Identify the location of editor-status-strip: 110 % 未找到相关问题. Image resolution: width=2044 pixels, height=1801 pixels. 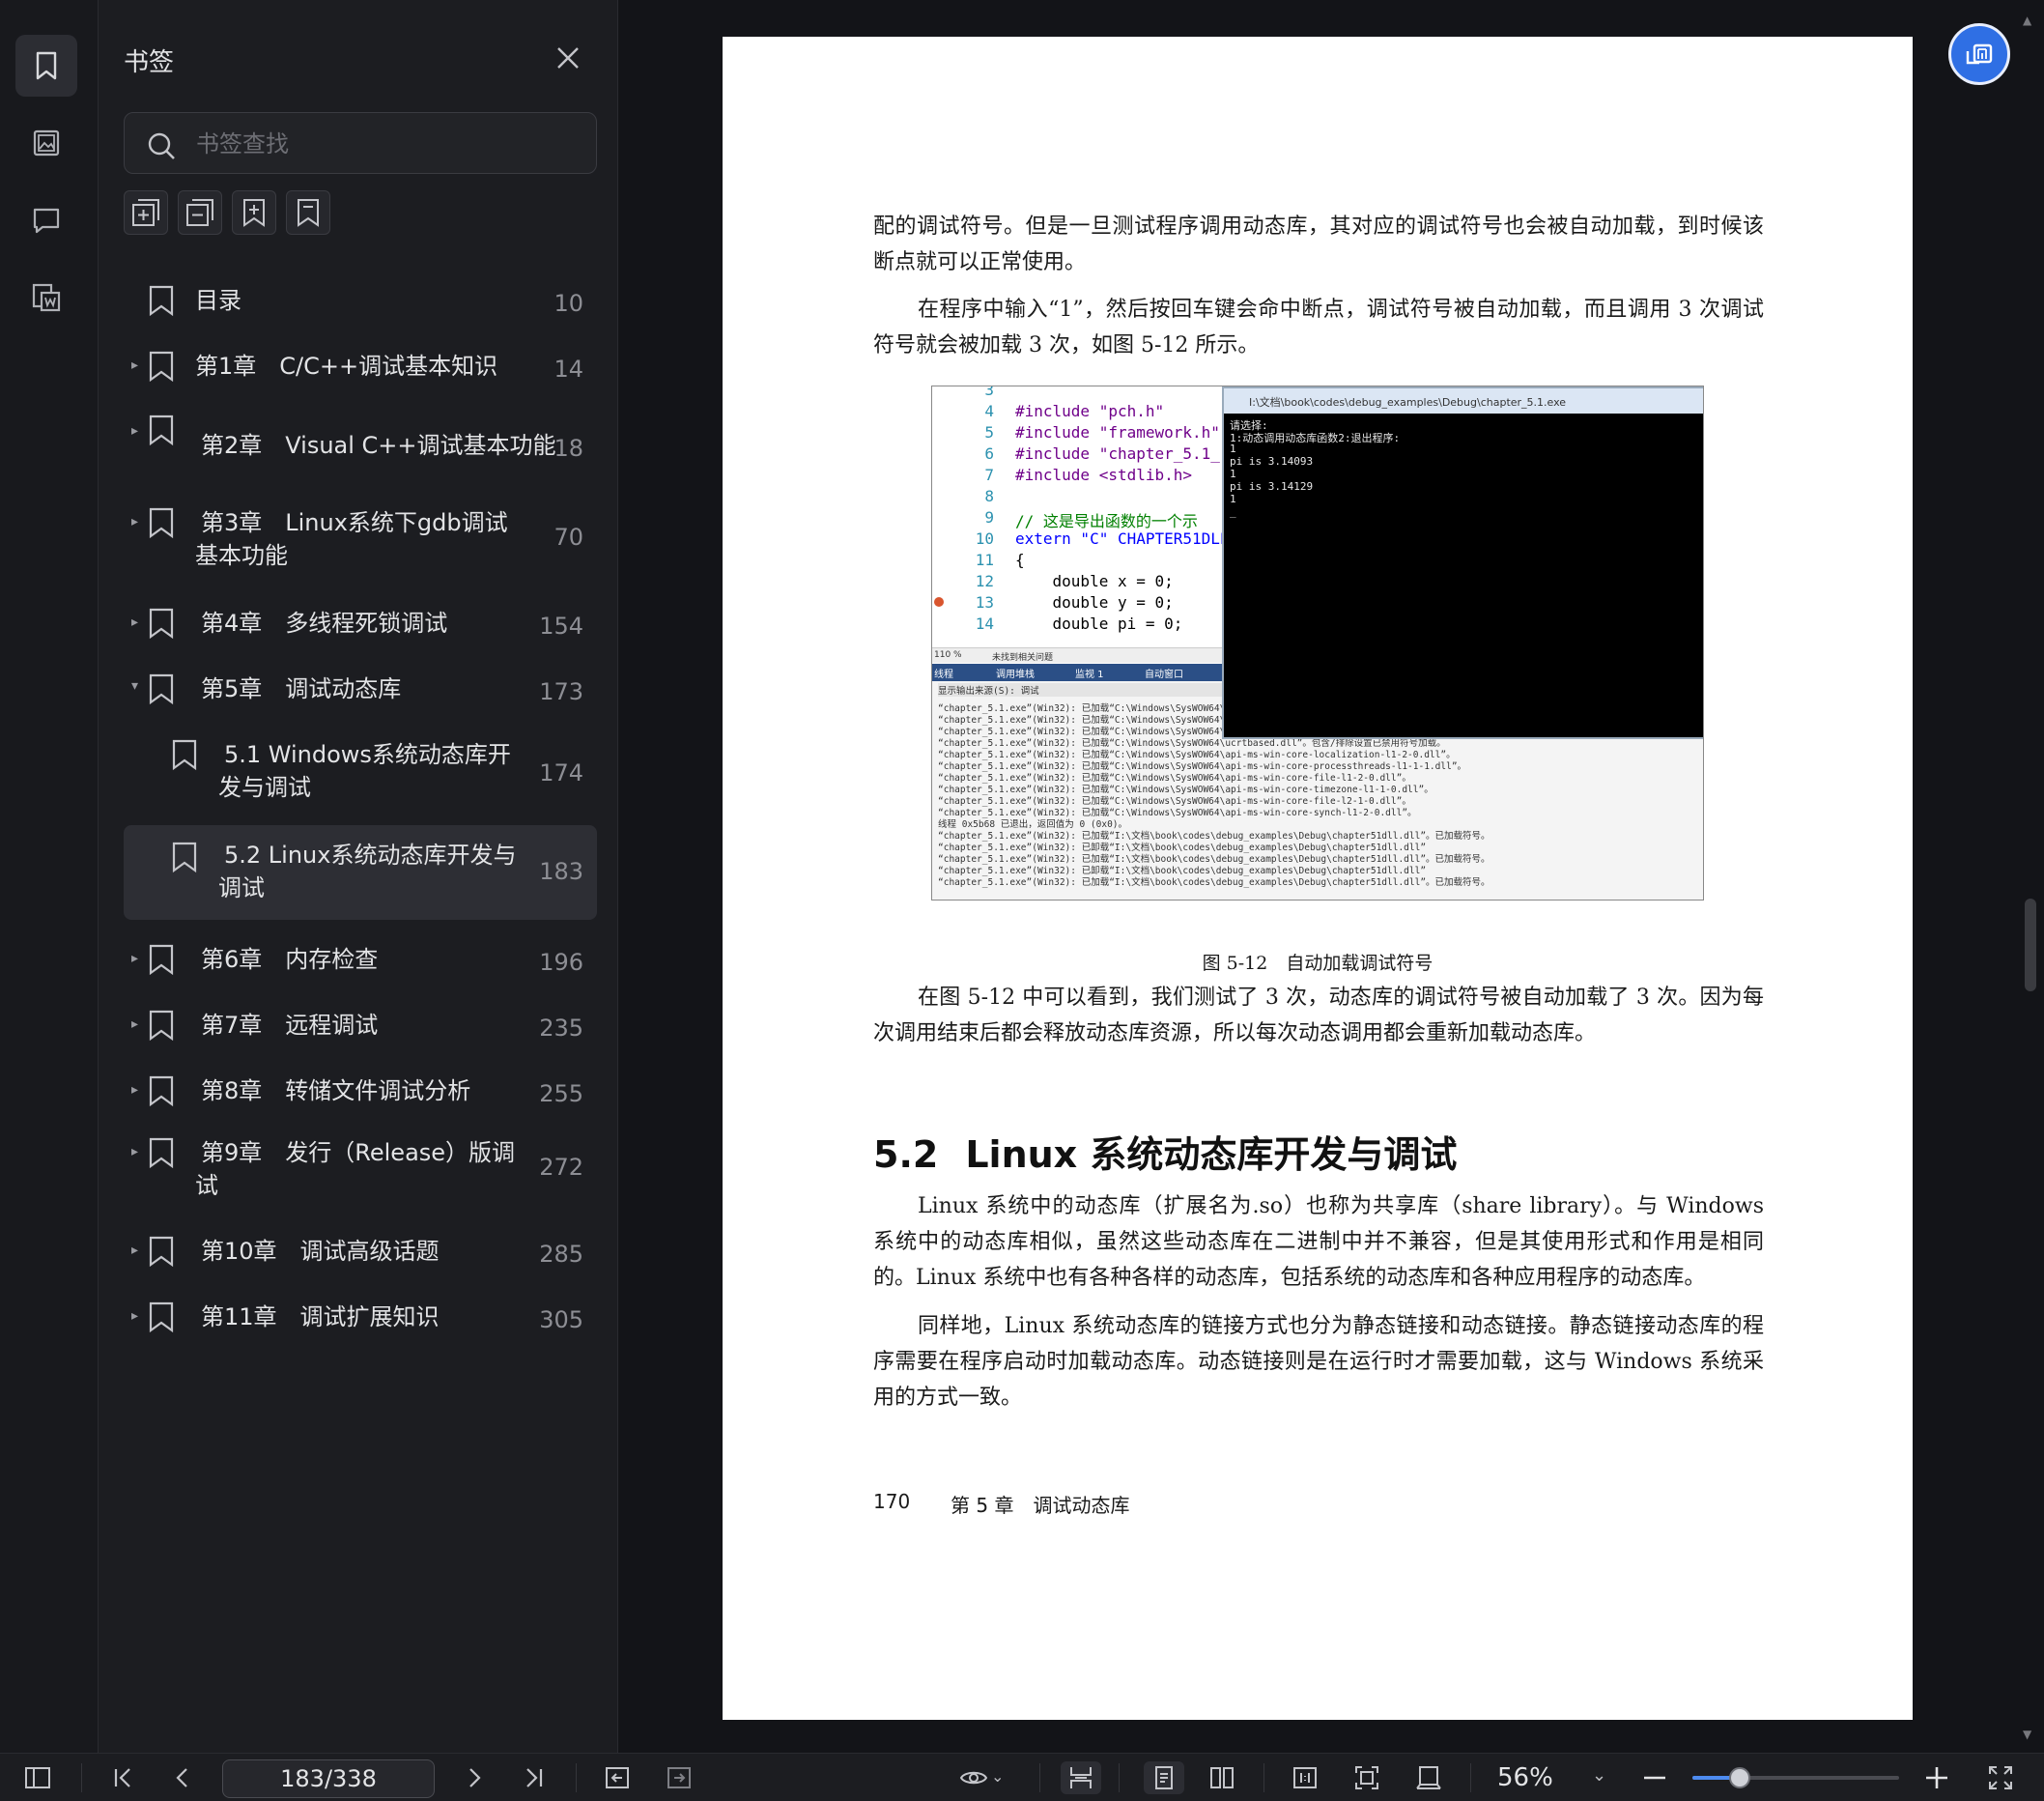
(1077, 655).